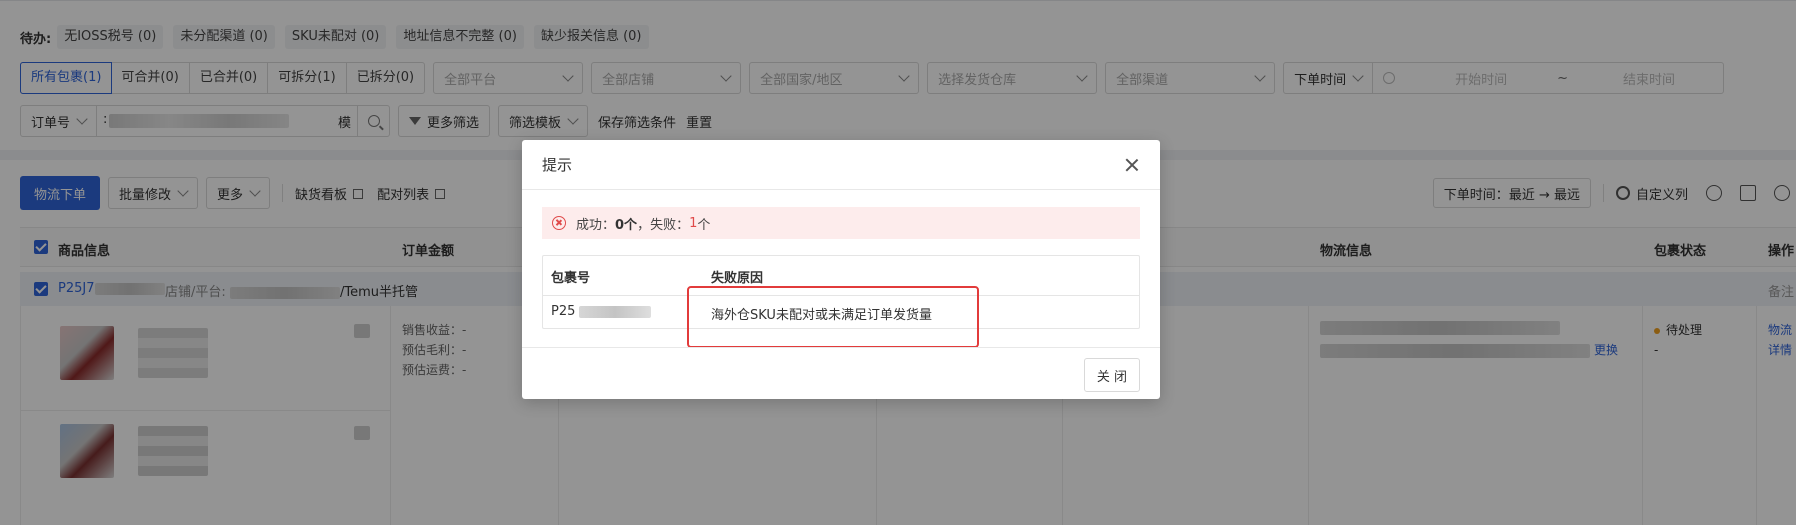 This screenshot has height=525, width=1796. Describe the element at coordinates (571, 278) in the screenshot. I see `col-package-number: 包裹号` at that location.